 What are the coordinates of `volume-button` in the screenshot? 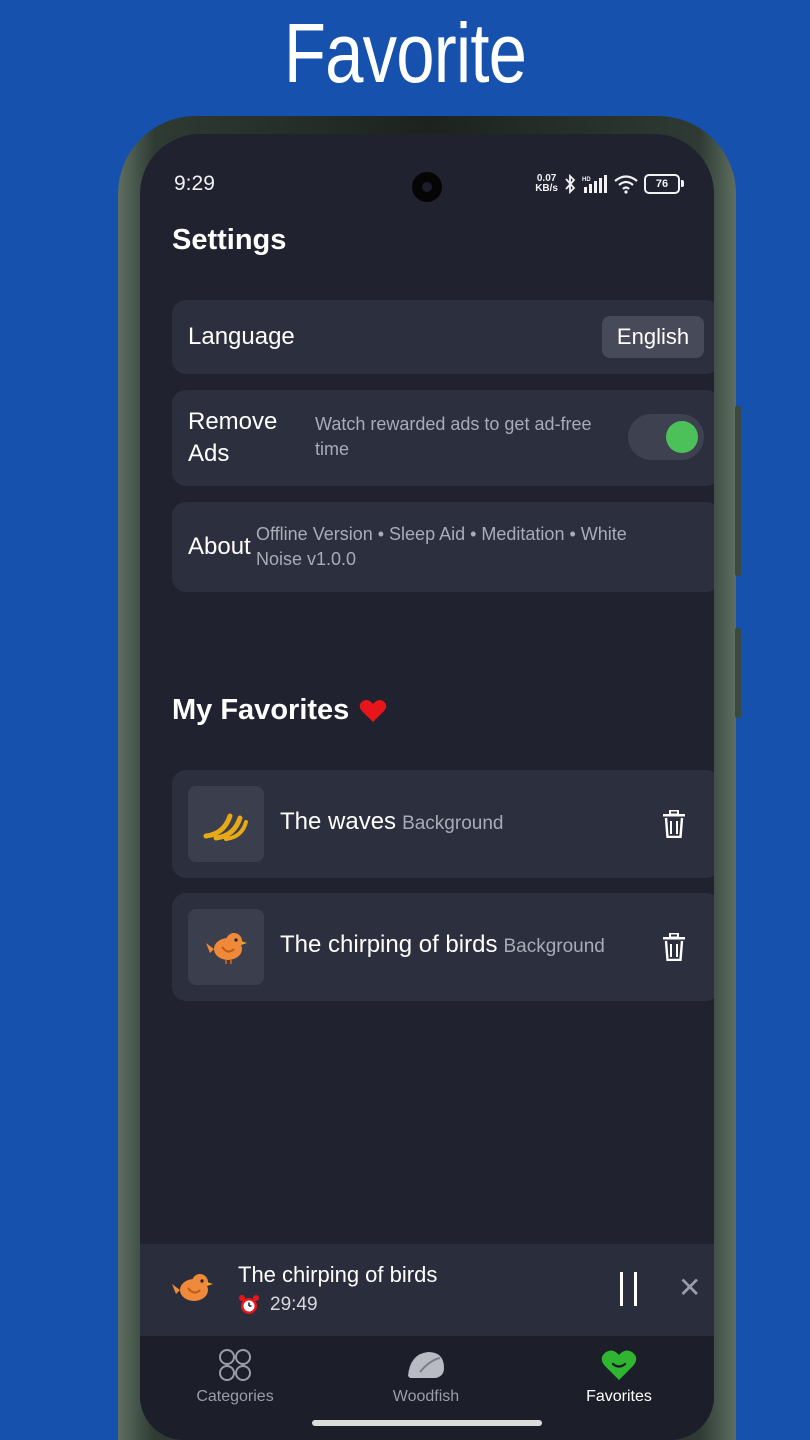 It's located at (738, 491).